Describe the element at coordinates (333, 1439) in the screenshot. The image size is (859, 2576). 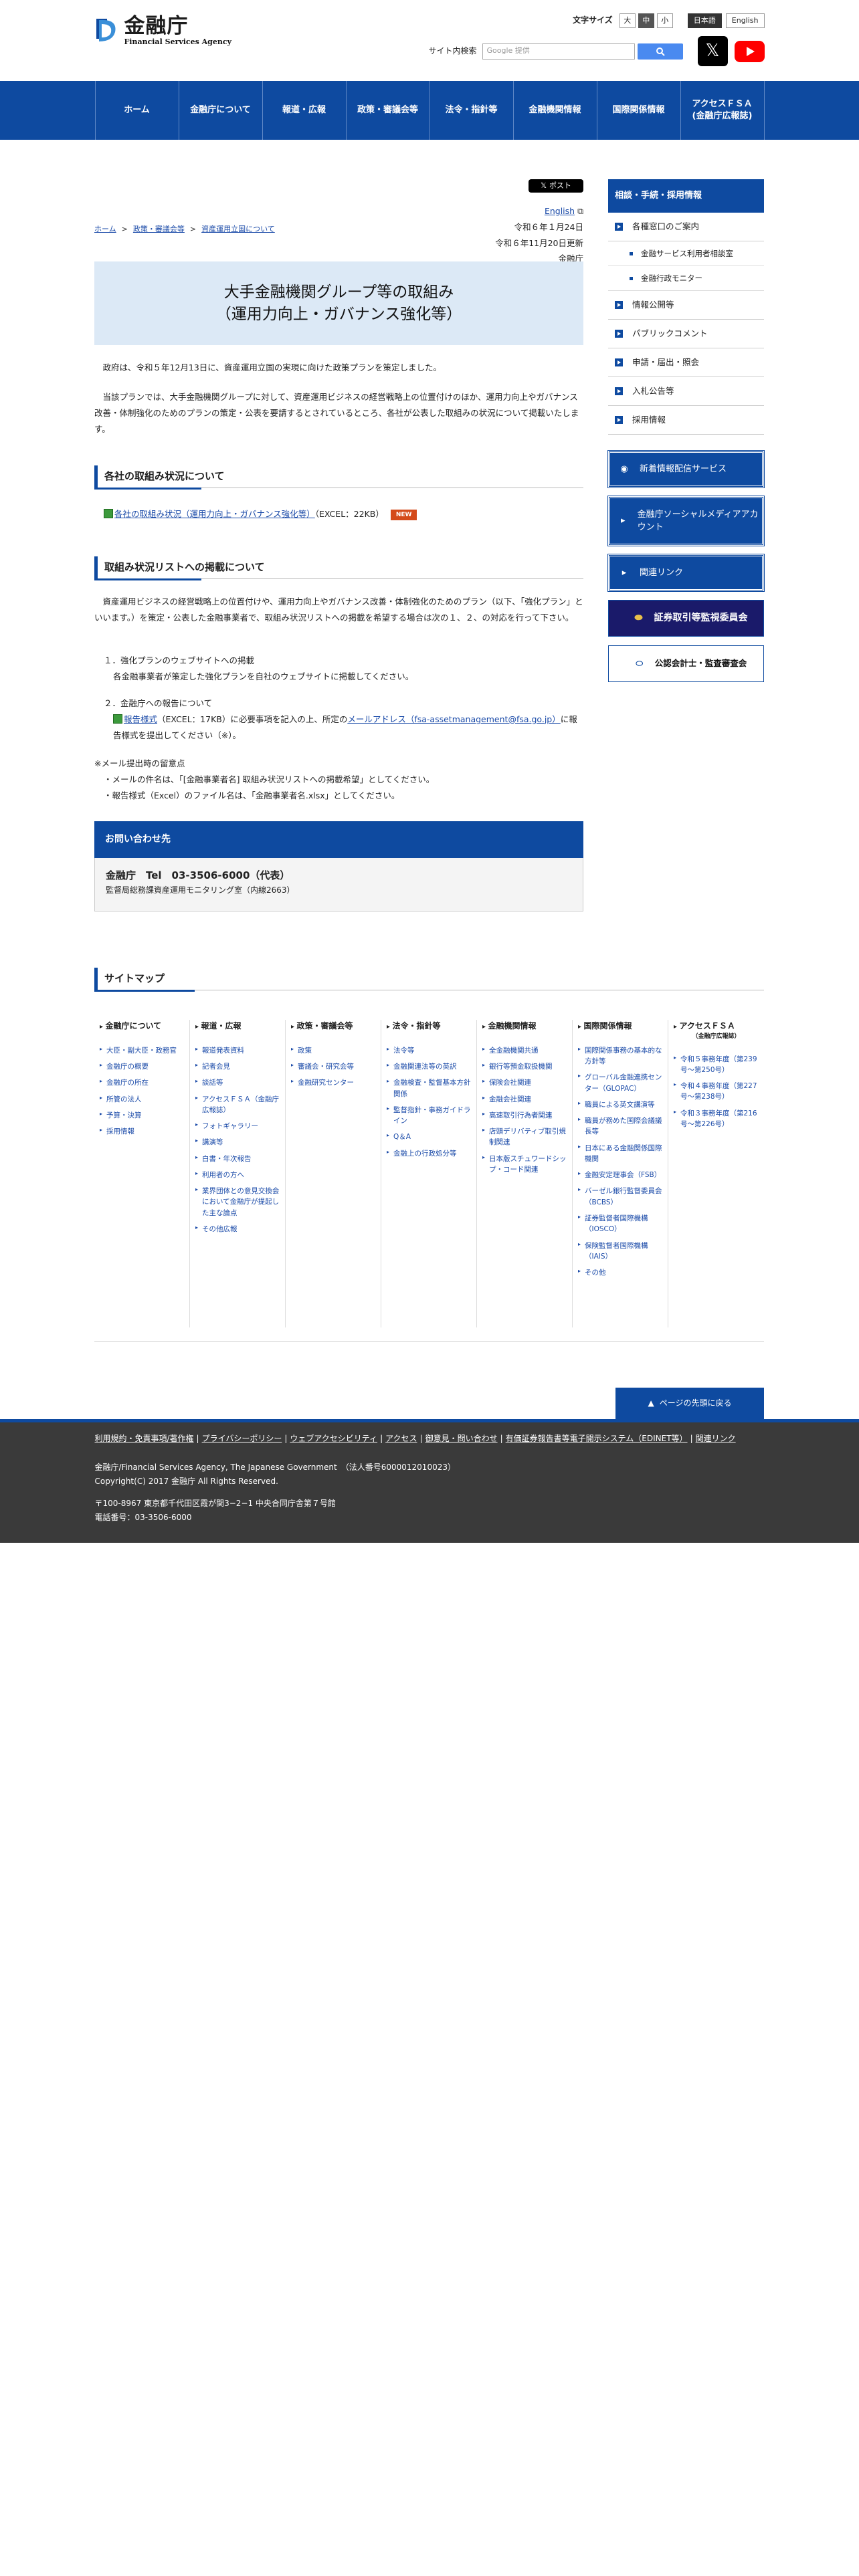
I see `footer-link: ウェブアクセシビリティ` at that location.